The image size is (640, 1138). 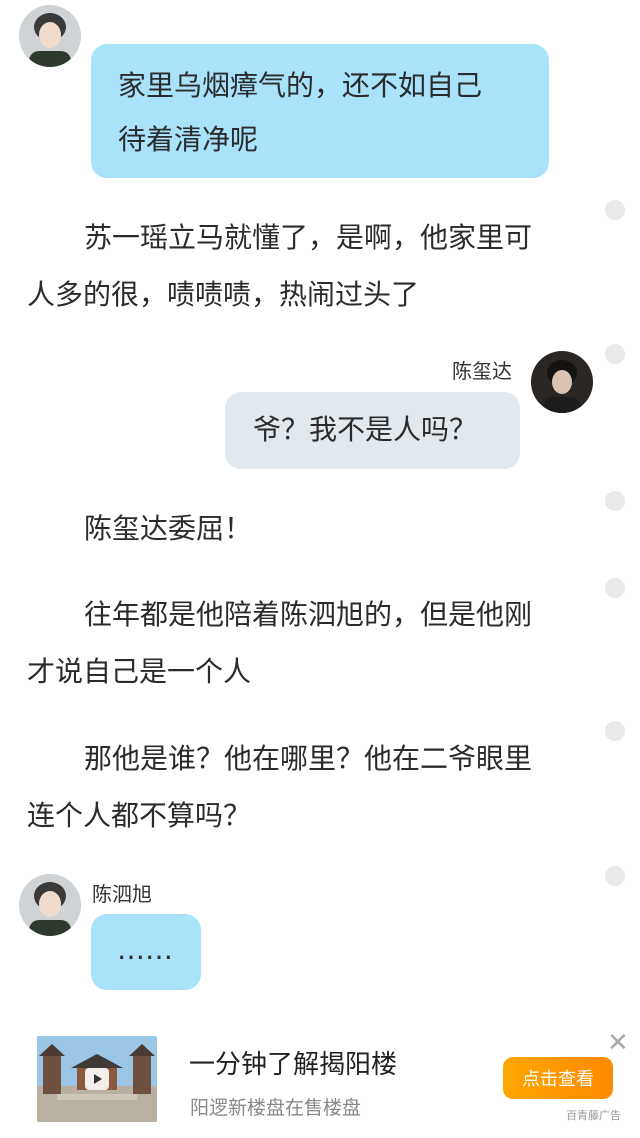 I want to click on ad-title: 一分钟了解揭阳楼, so click(x=293, y=1062).